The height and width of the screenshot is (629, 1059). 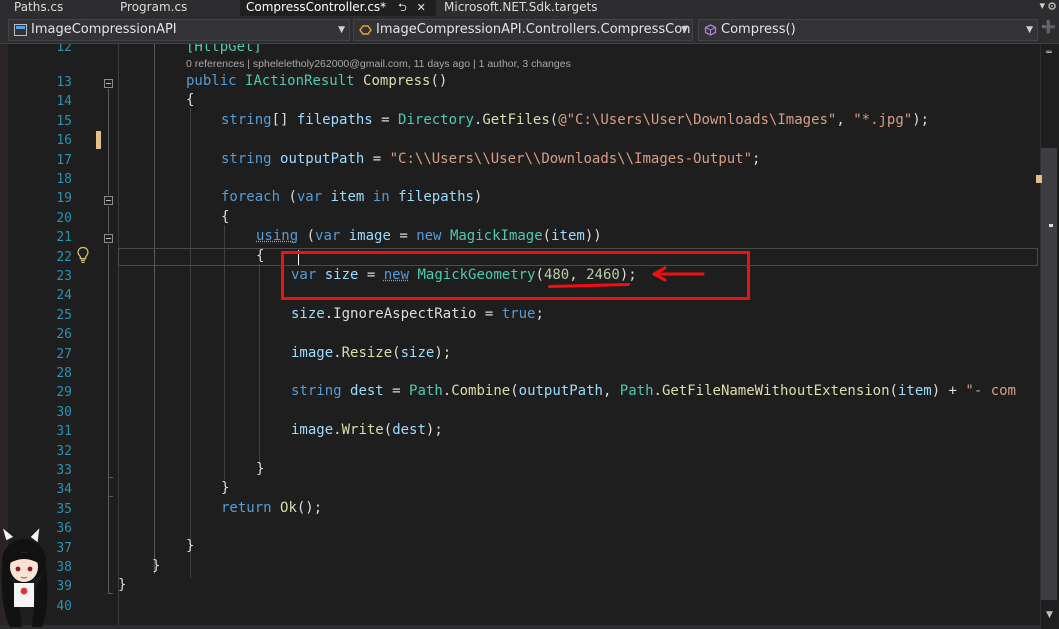 What do you see at coordinates (1049, 615) in the screenshot?
I see `scroll-down-icon: ▼` at bounding box center [1049, 615].